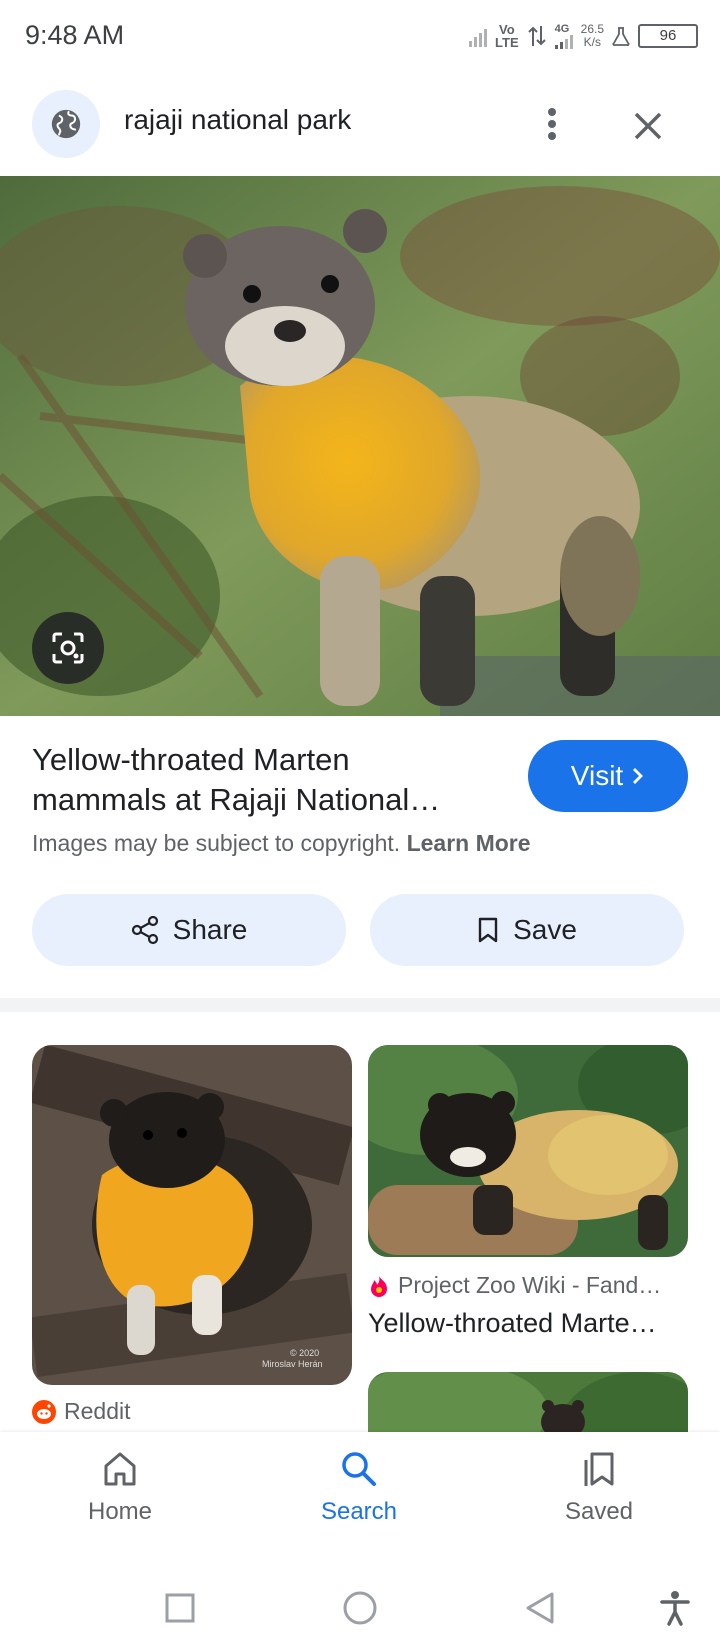 The image size is (720, 1640). What do you see at coordinates (237, 120) in the screenshot?
I see `search-query: rajaji national park` at bounding box center [237, 120].